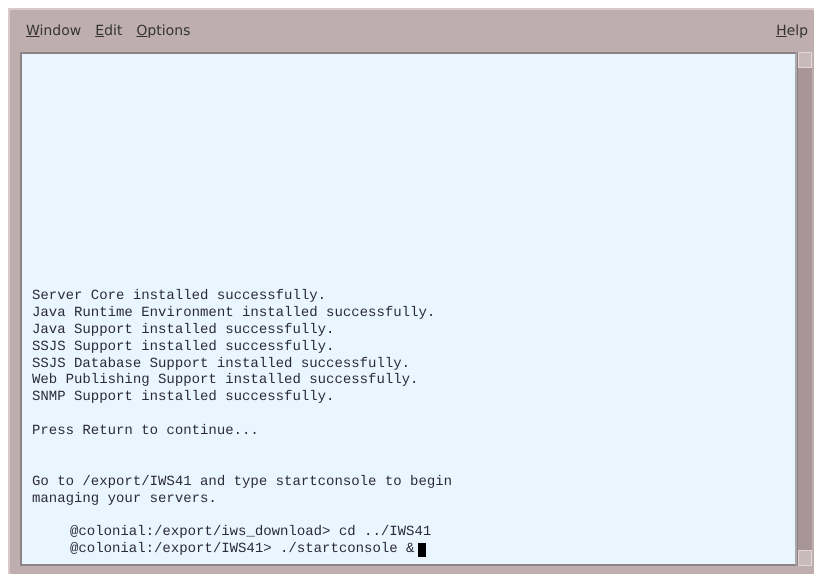 This screenshot has width=814, height=574. I want to click on terminal-line: @colonial:/export/IWS41> ./startconsole &, so click(242, 549).